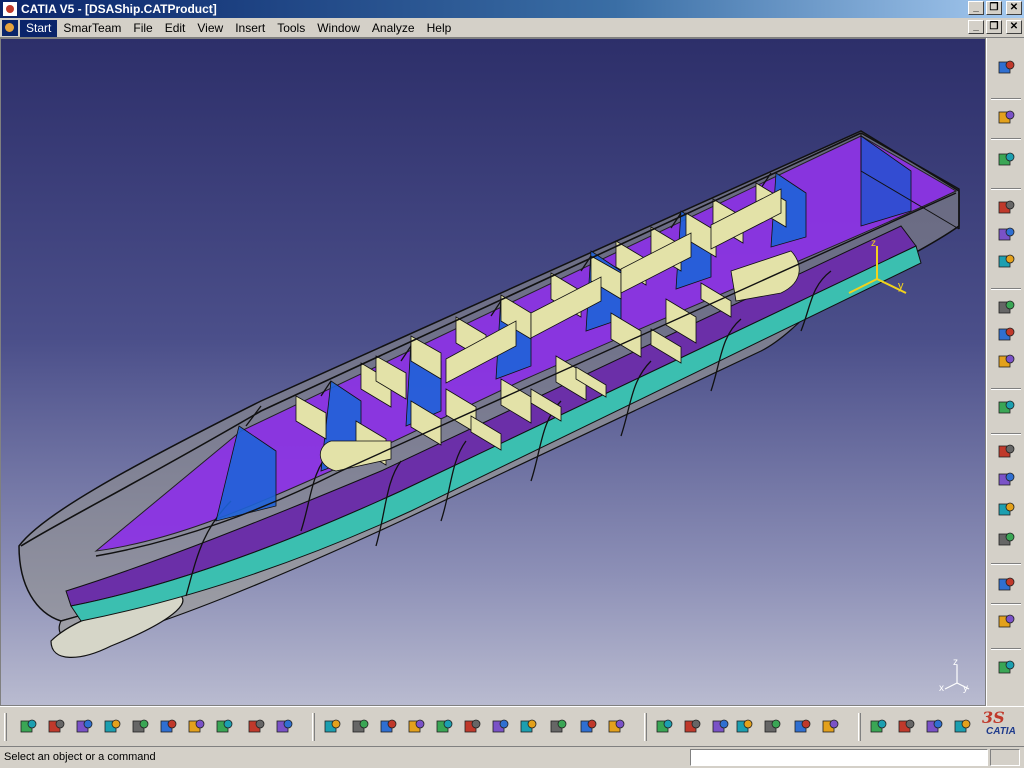  I want to click on render-style-icon, so click(558, 727).